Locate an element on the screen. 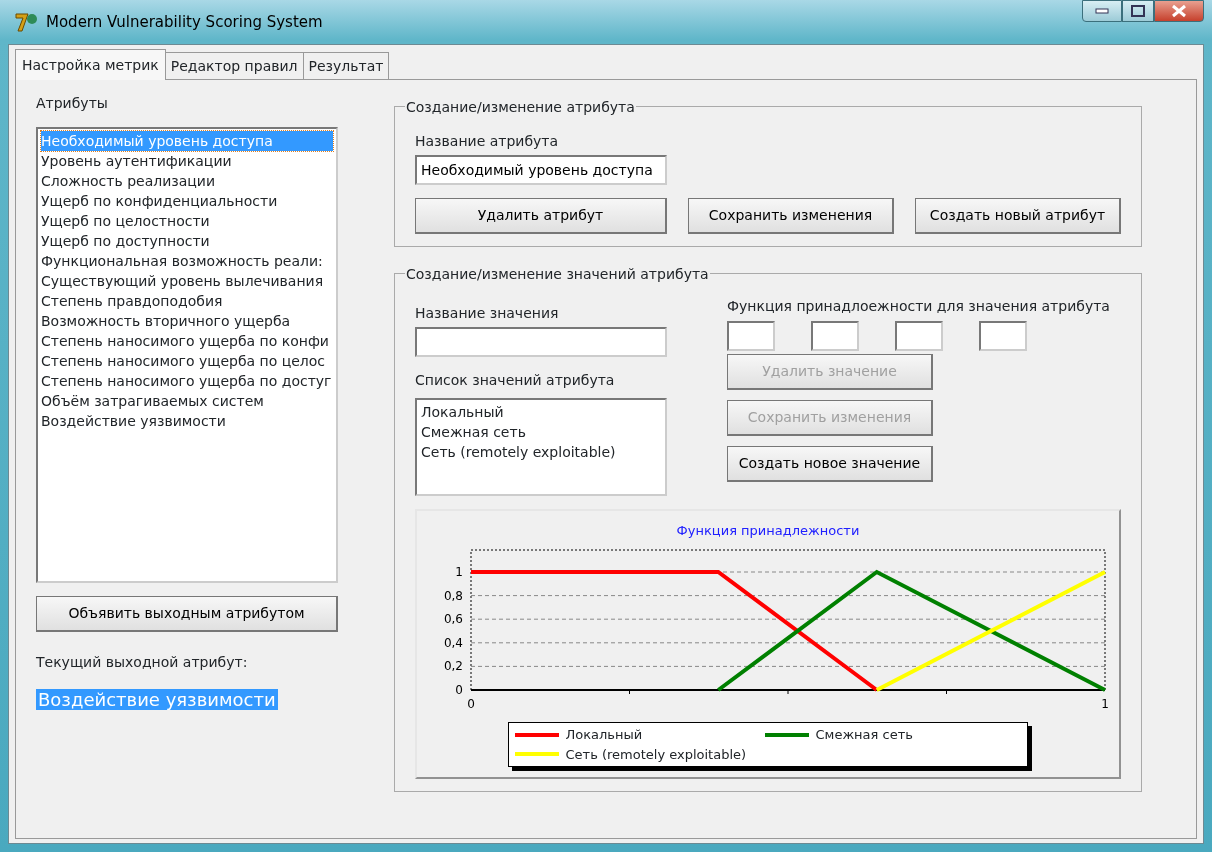  tab: Настройка метрик is located at coordinates (90, 64).